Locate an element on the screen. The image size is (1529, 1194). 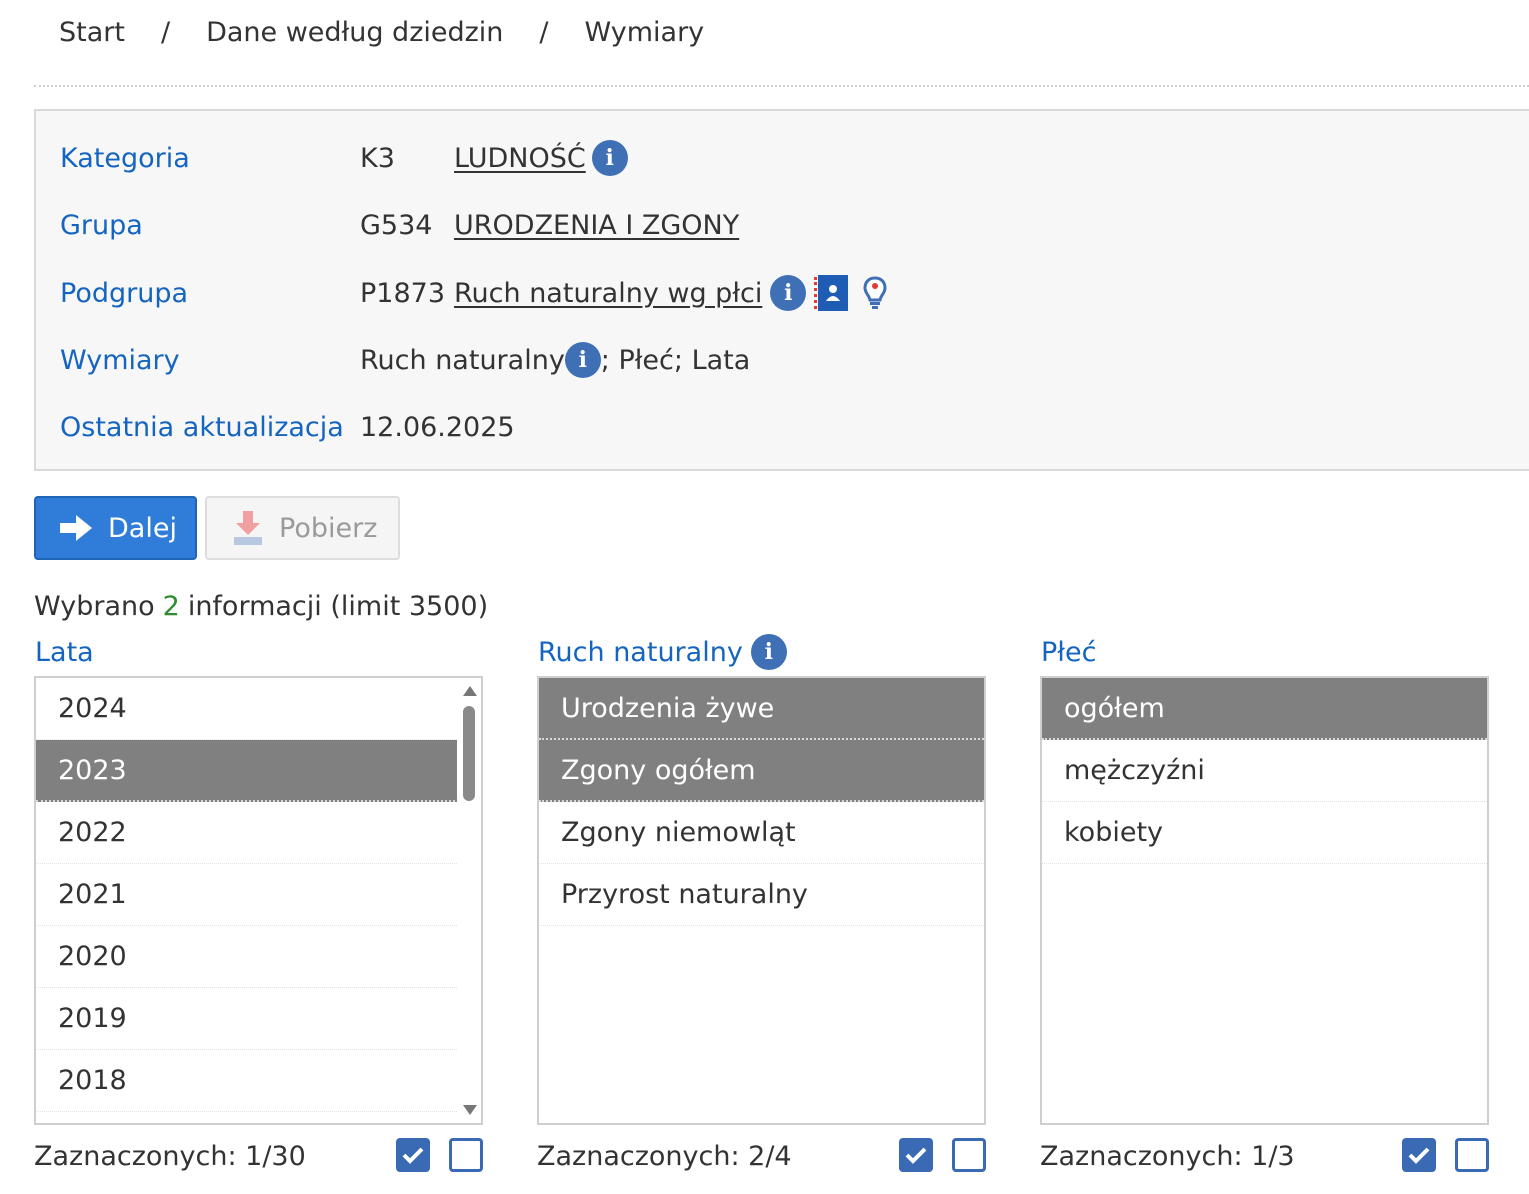
divider is located at coordinates (781, 86).